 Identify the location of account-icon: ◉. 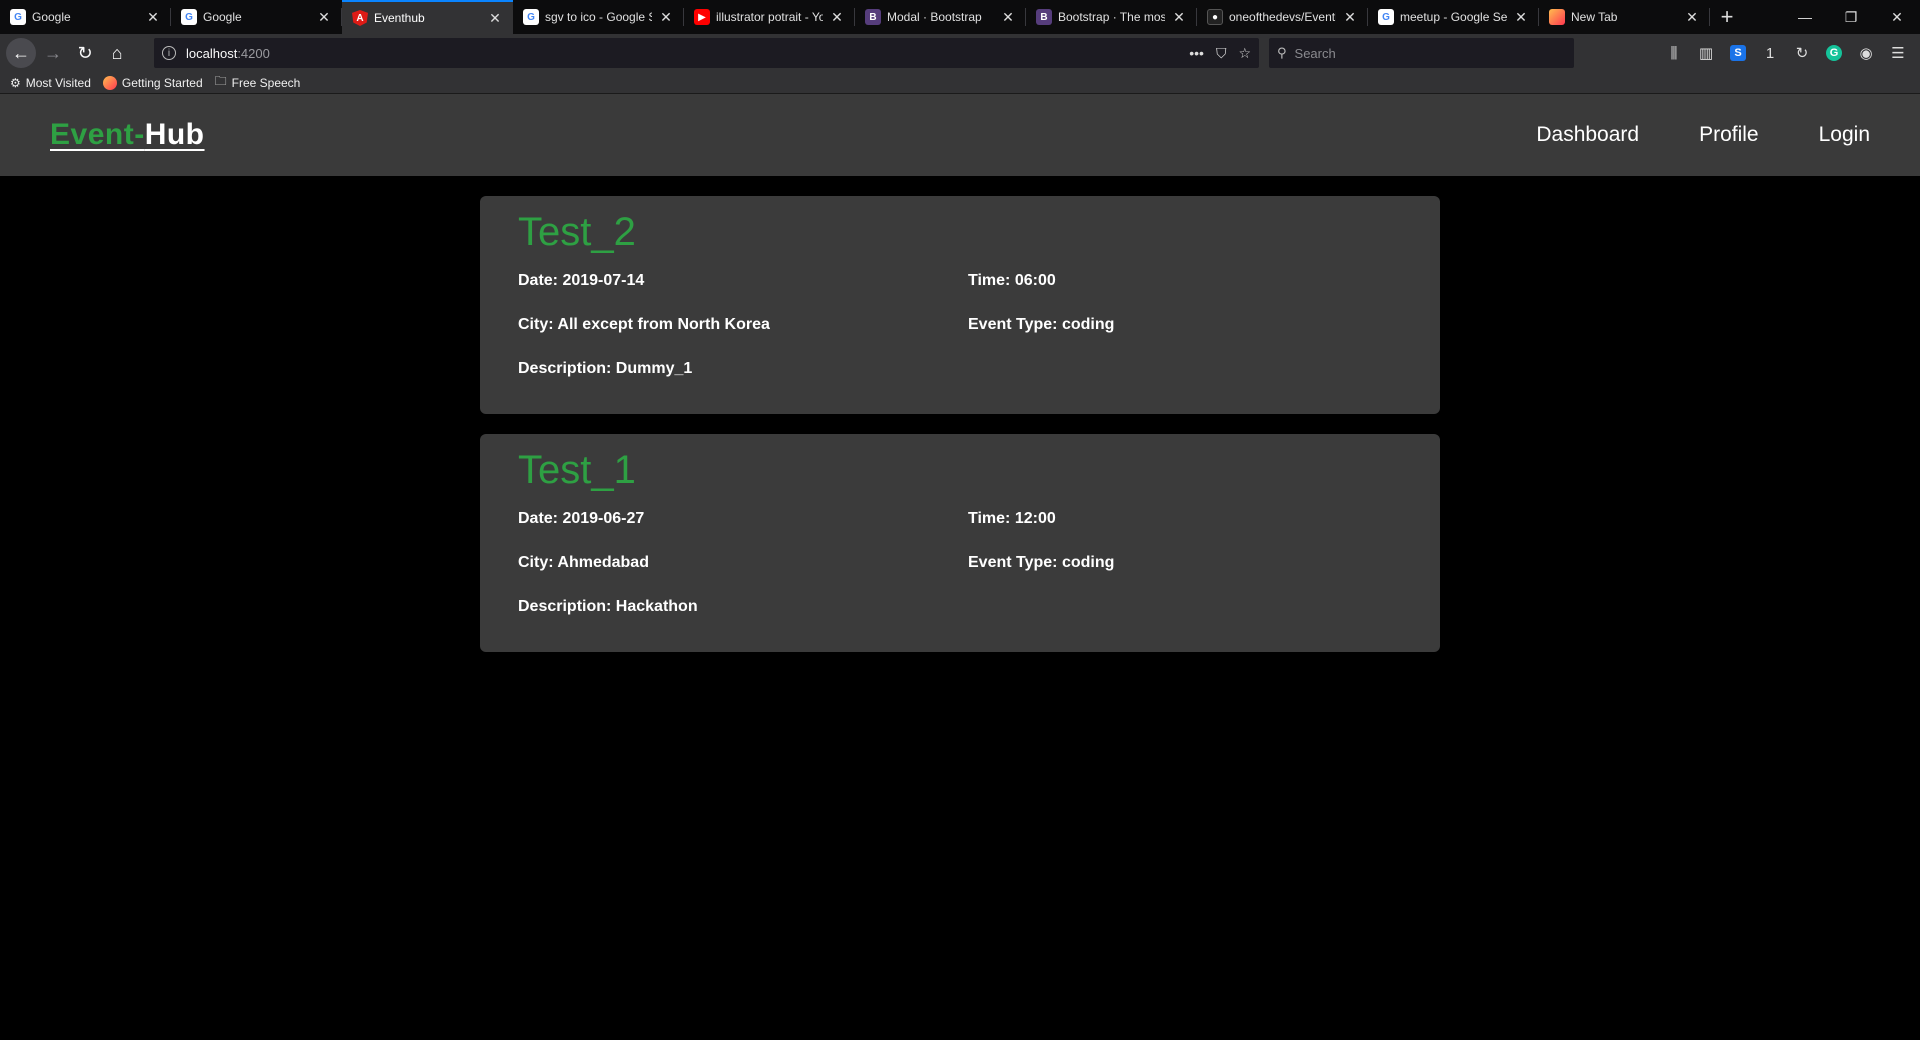
(1866, 53).